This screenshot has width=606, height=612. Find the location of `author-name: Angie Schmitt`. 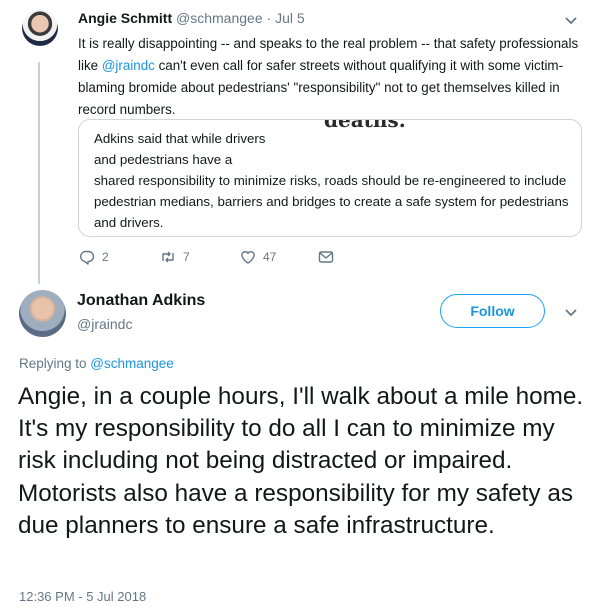

author-name: Angie Schmitt is located at coordinates (125, 18).